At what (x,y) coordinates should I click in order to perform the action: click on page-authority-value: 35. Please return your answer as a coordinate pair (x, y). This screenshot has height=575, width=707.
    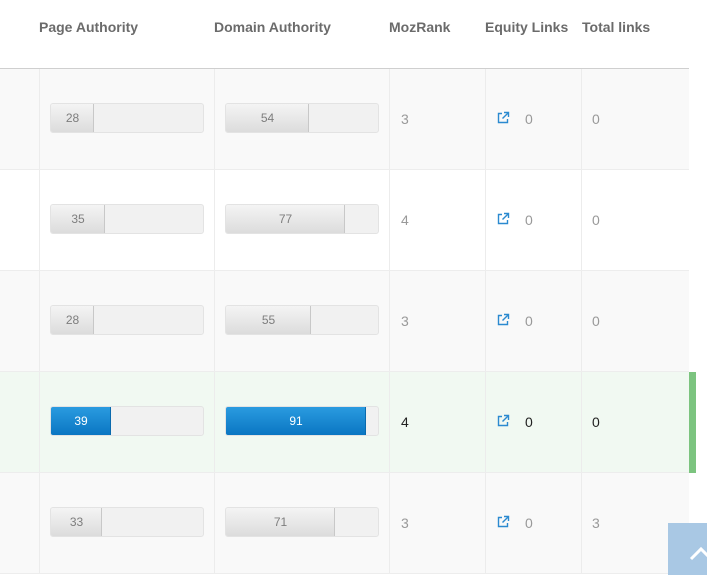
    Looking at the image, I should click on (78, 219).